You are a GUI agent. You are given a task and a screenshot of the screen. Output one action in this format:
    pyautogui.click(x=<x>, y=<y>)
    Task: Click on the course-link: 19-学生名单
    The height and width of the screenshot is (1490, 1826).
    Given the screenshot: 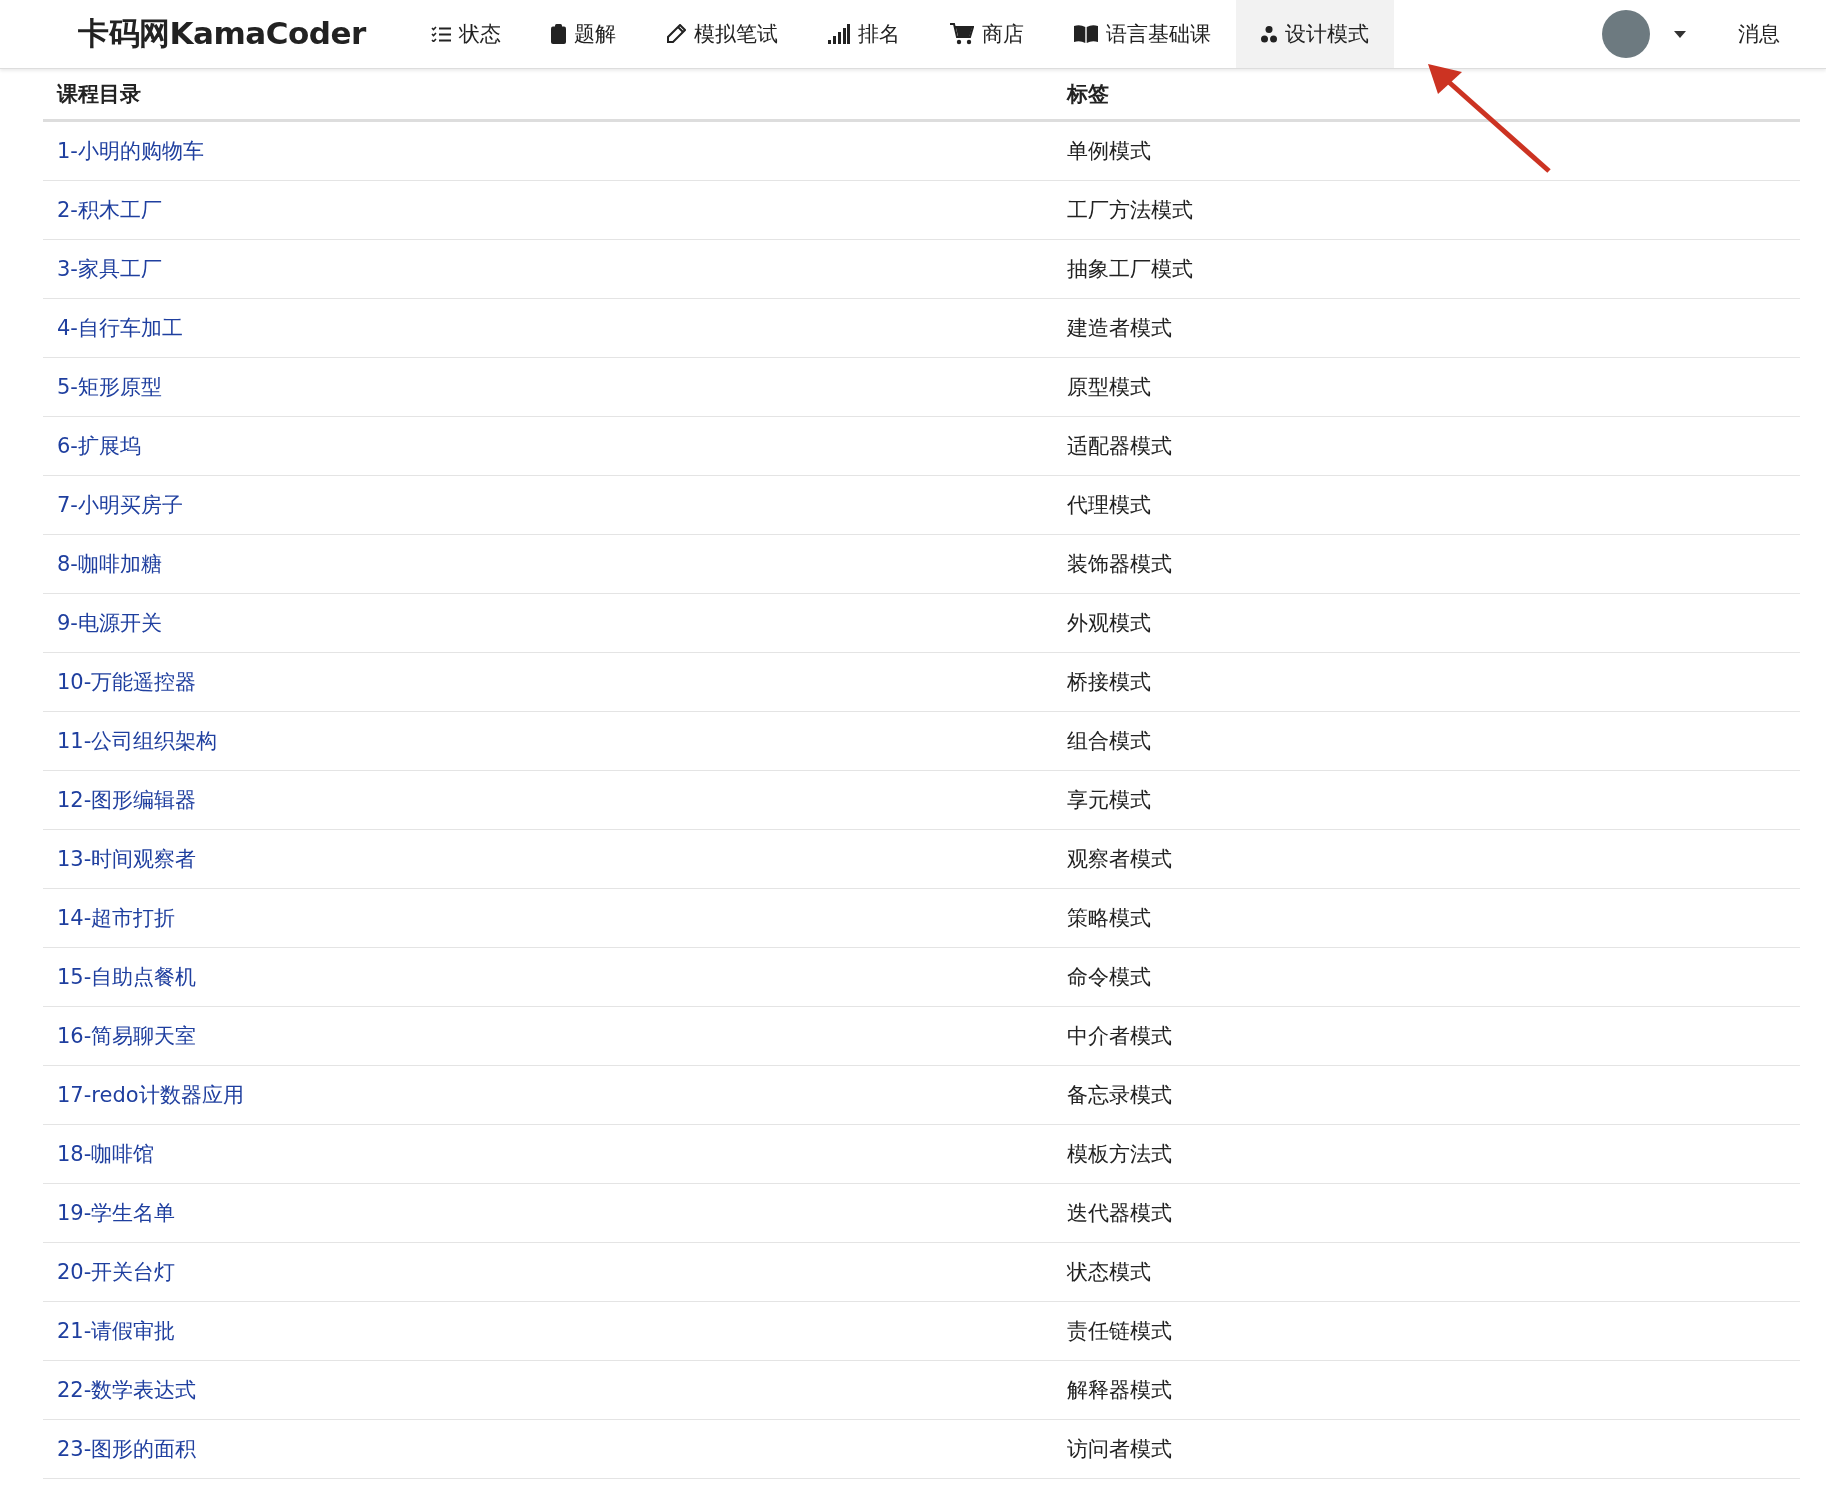 What is the action you would take?
    pyautogui.click(x=116, y=1213)
    